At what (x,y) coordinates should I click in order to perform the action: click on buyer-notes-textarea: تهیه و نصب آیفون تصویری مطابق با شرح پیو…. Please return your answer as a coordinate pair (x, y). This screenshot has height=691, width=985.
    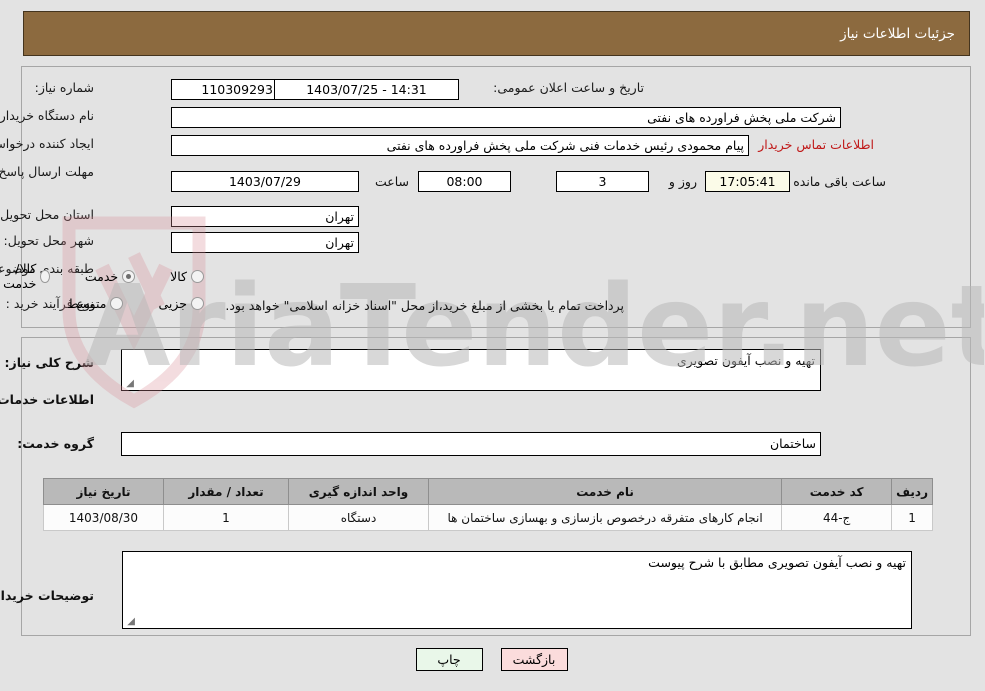
    Looking at the image, I should click on (518, 590).